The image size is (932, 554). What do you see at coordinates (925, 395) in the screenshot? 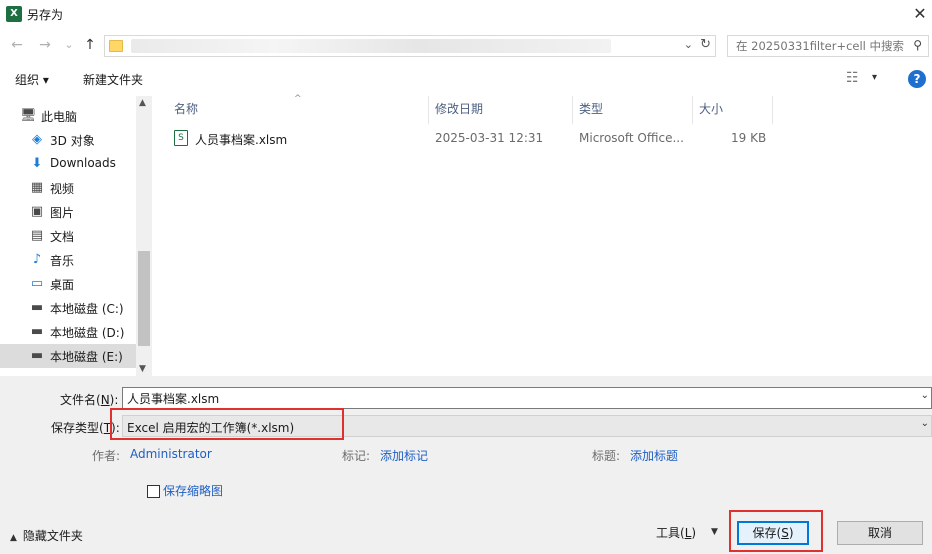
I see `filename-dropdown-icon: ⌄` at bounding box center [925, 395].